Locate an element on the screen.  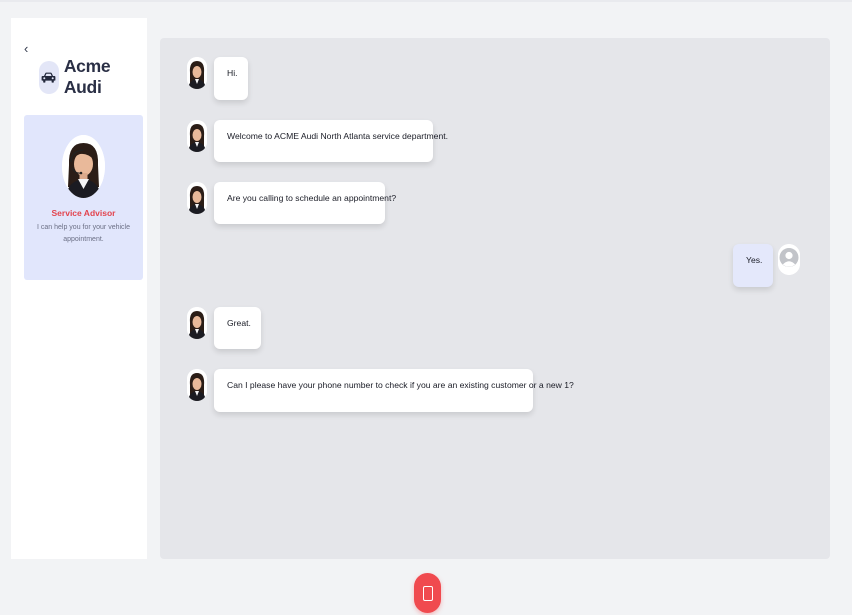
phone-icon is located at coordinates (427, 593).